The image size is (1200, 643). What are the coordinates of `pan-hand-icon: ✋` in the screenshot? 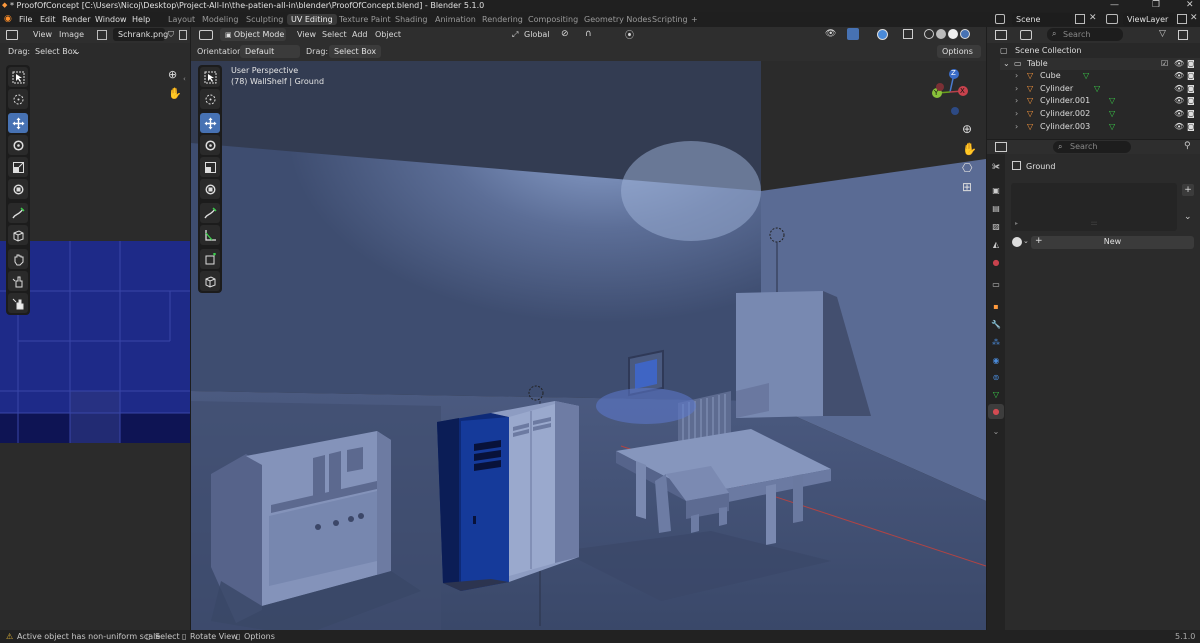 It's located at (175, 93).